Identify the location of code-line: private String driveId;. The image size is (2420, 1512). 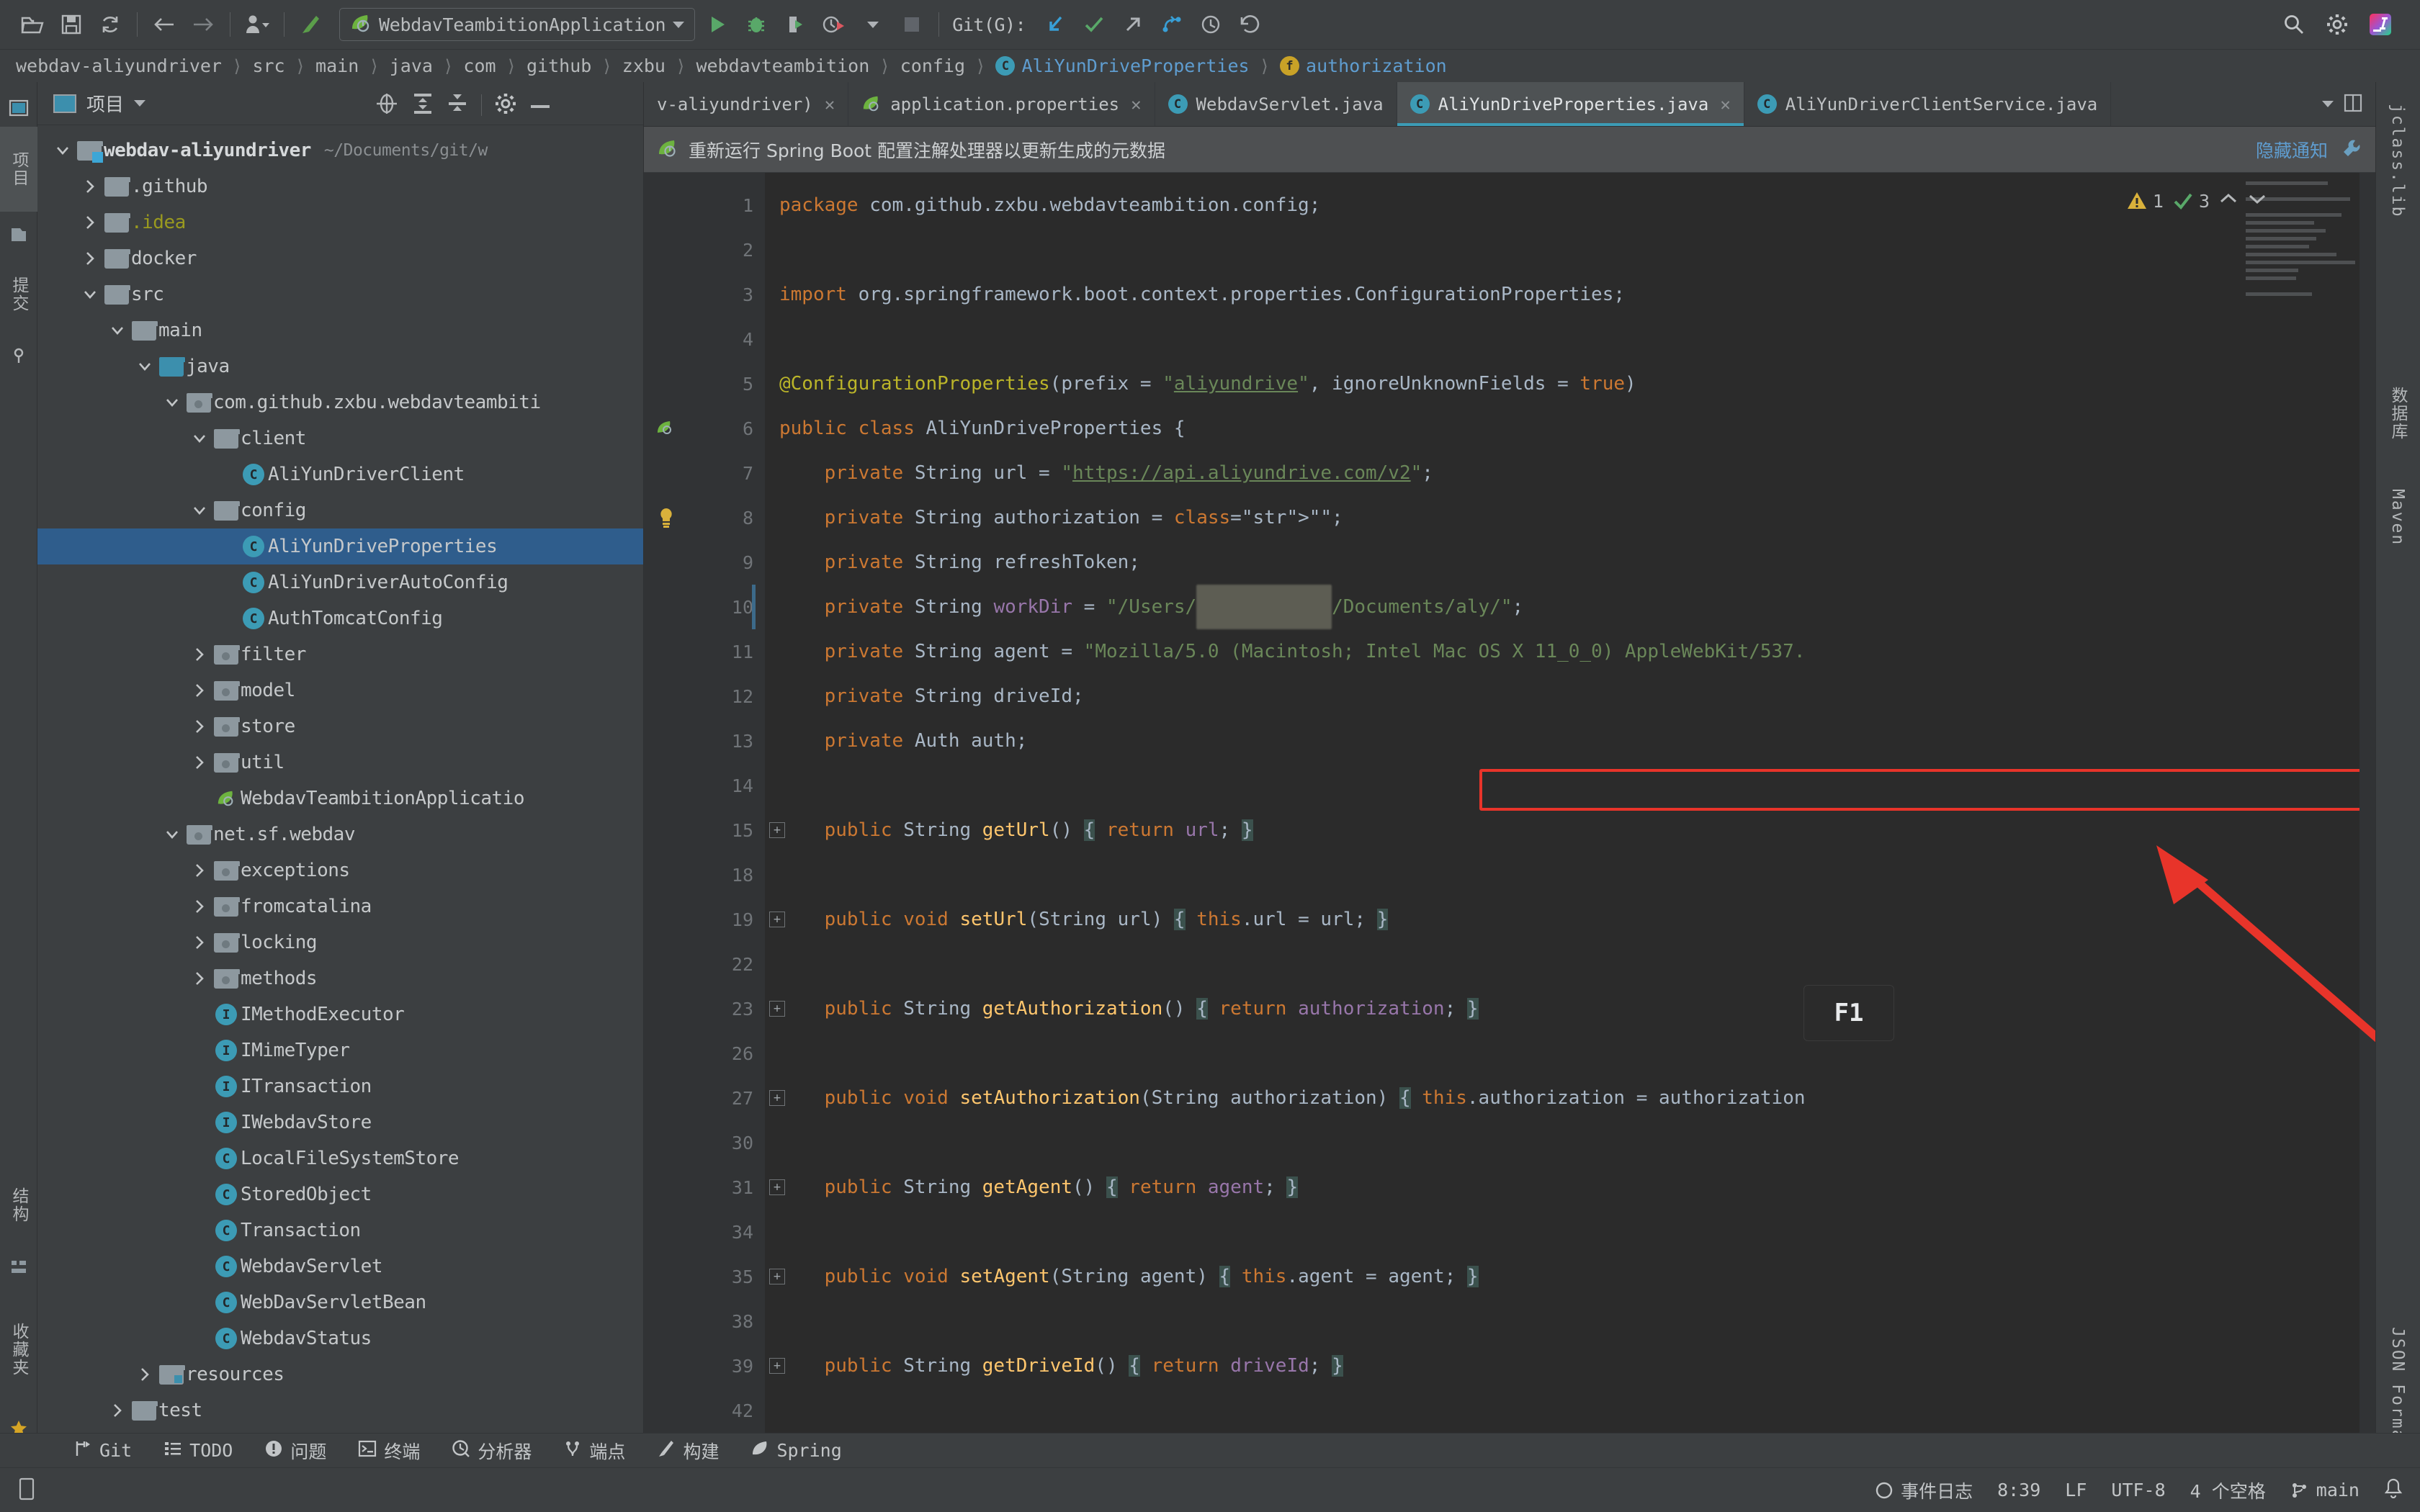
(1577, 696).